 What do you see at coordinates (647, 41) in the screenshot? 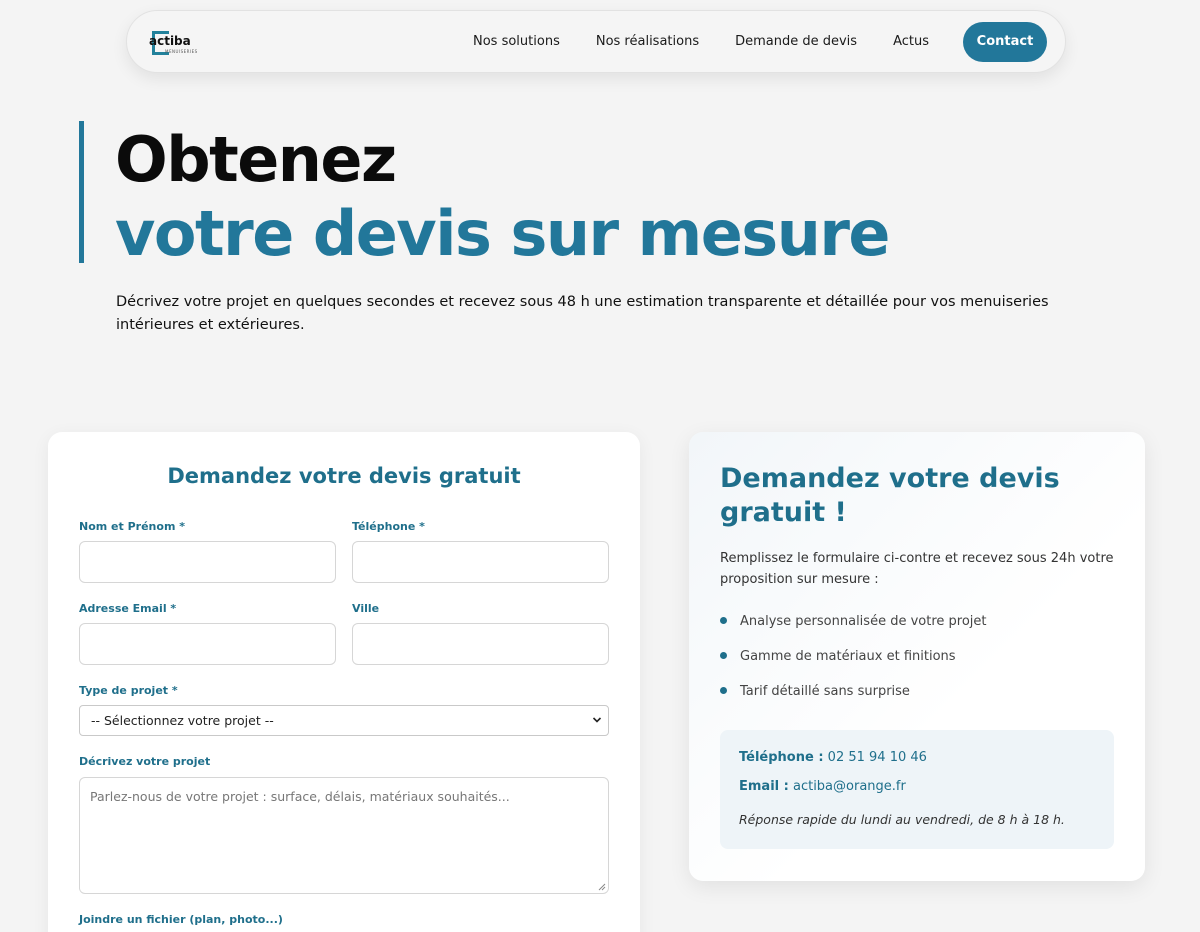
I see `nav-link-realisations: Nos réalisations` at bounding box center [647, 41].